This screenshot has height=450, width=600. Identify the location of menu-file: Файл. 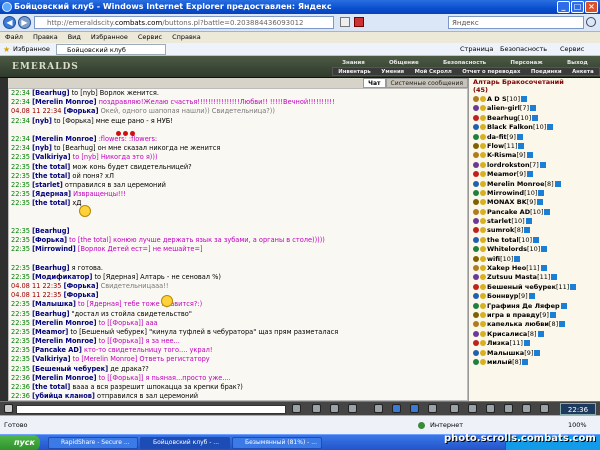
(14, 37).